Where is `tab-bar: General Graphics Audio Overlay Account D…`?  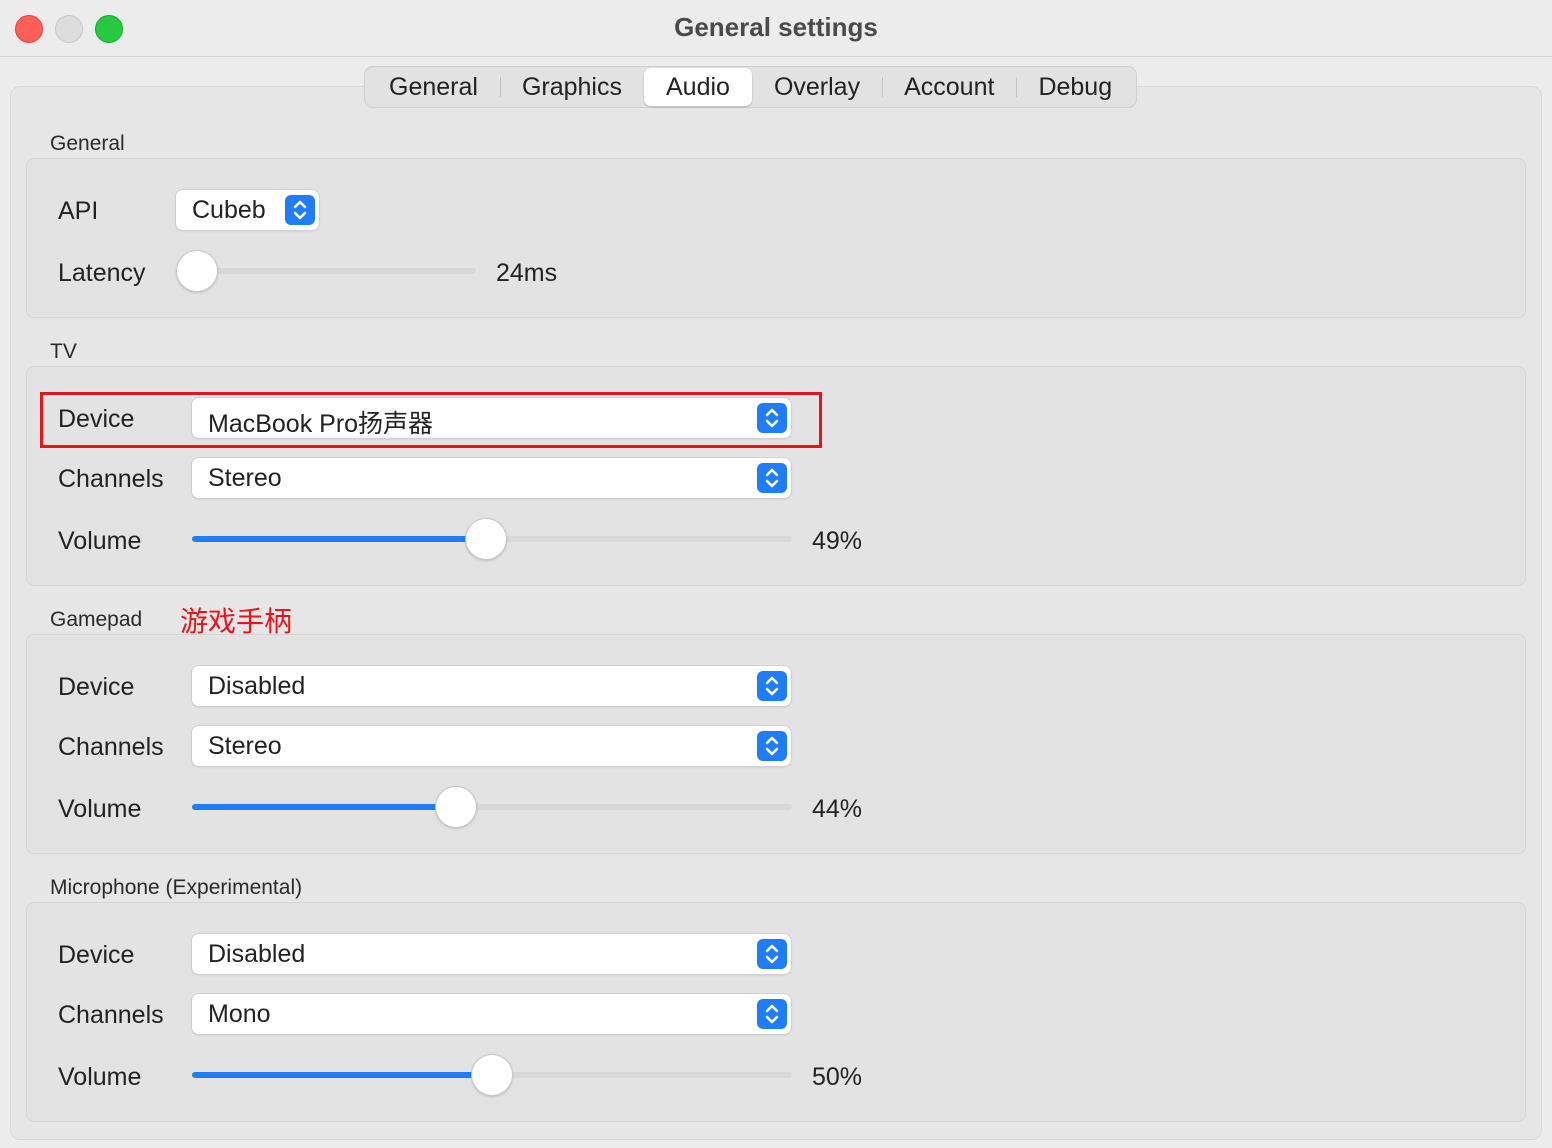 tab-bar: General Graphics Audio Overlay Account D… is located at coordinates (751, 87).